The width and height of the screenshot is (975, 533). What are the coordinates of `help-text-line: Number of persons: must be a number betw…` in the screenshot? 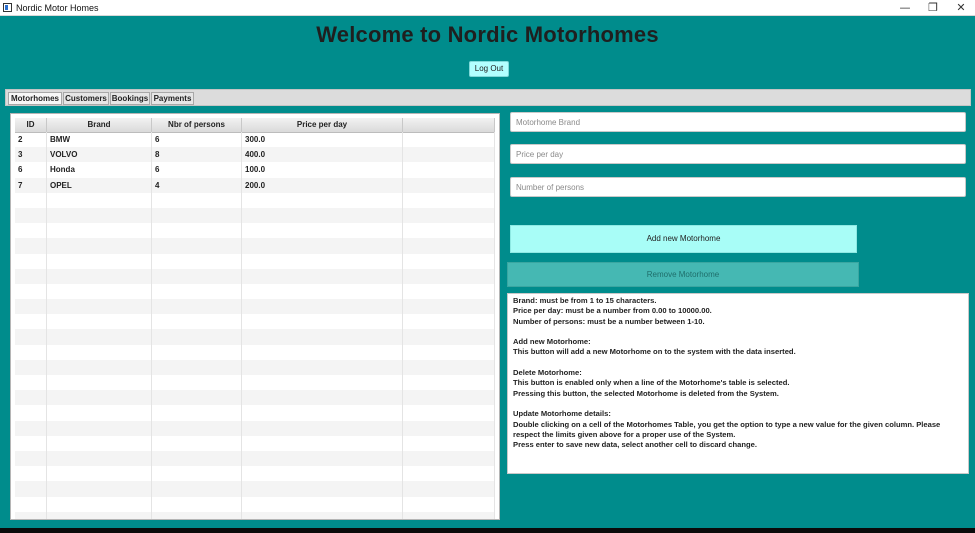 It's located at (609, 321).